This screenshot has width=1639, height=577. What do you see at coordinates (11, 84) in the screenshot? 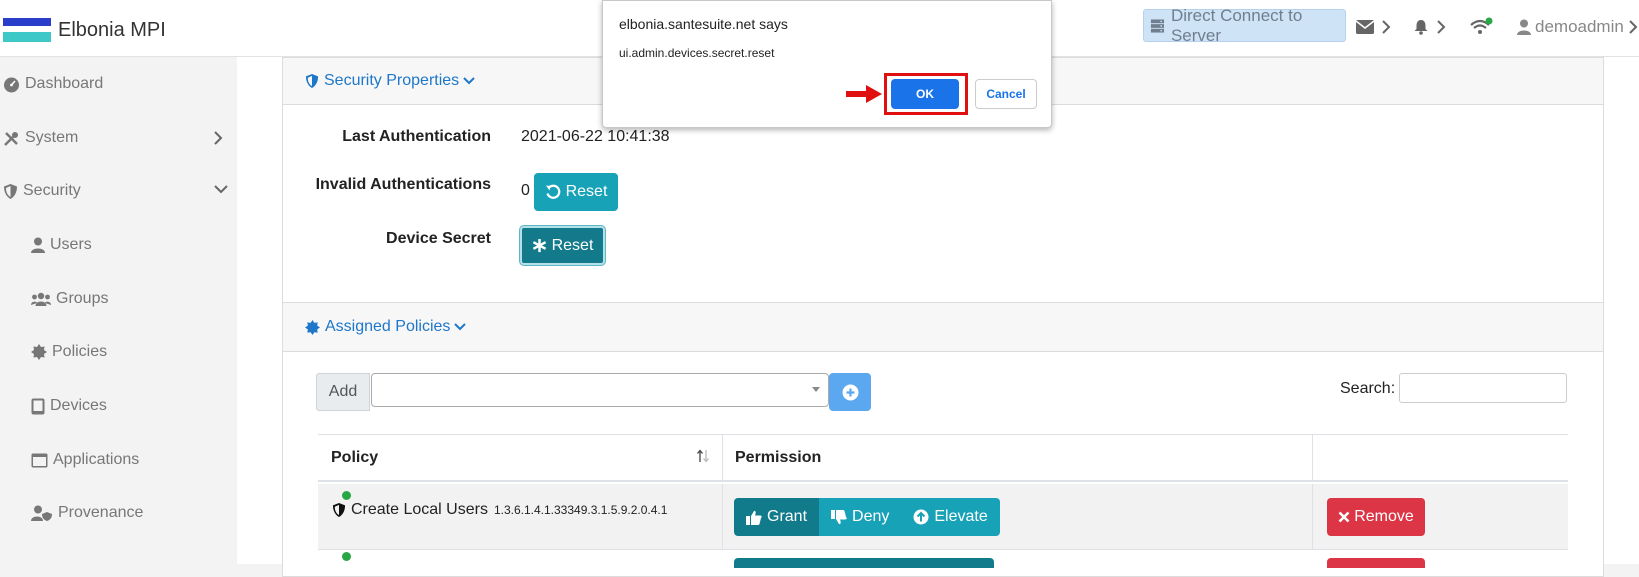
I see `dashboard-icon` at bounding box center [11, 84].